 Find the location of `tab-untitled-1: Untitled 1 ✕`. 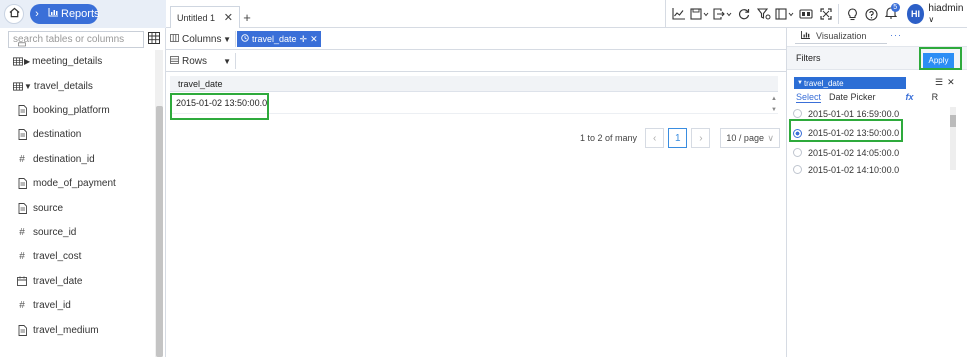

tab-untitled-1: Untitled 1 ✕ is located at coordinates (205, 17).